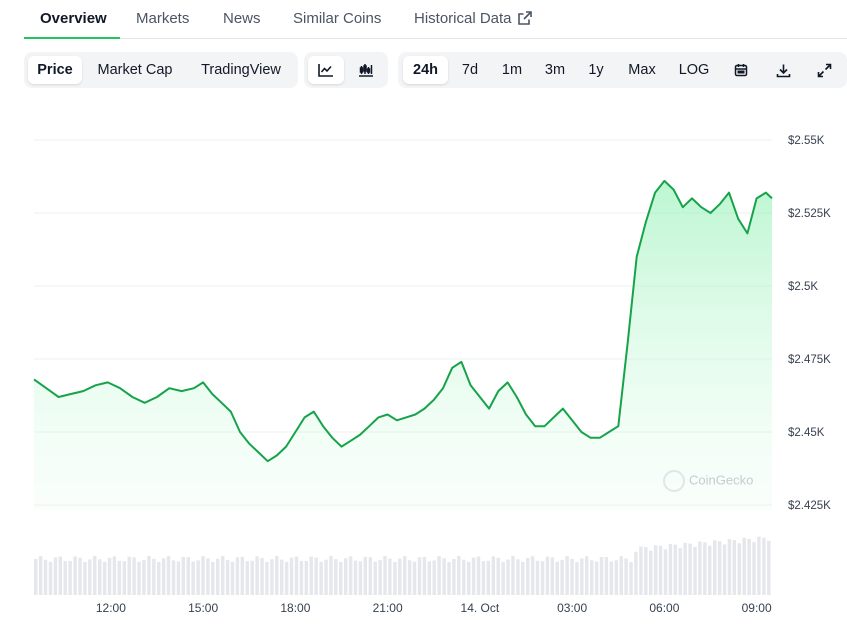 This screenshot has width=847, height=627. I want to click on expand-icon, so click(824, 70).